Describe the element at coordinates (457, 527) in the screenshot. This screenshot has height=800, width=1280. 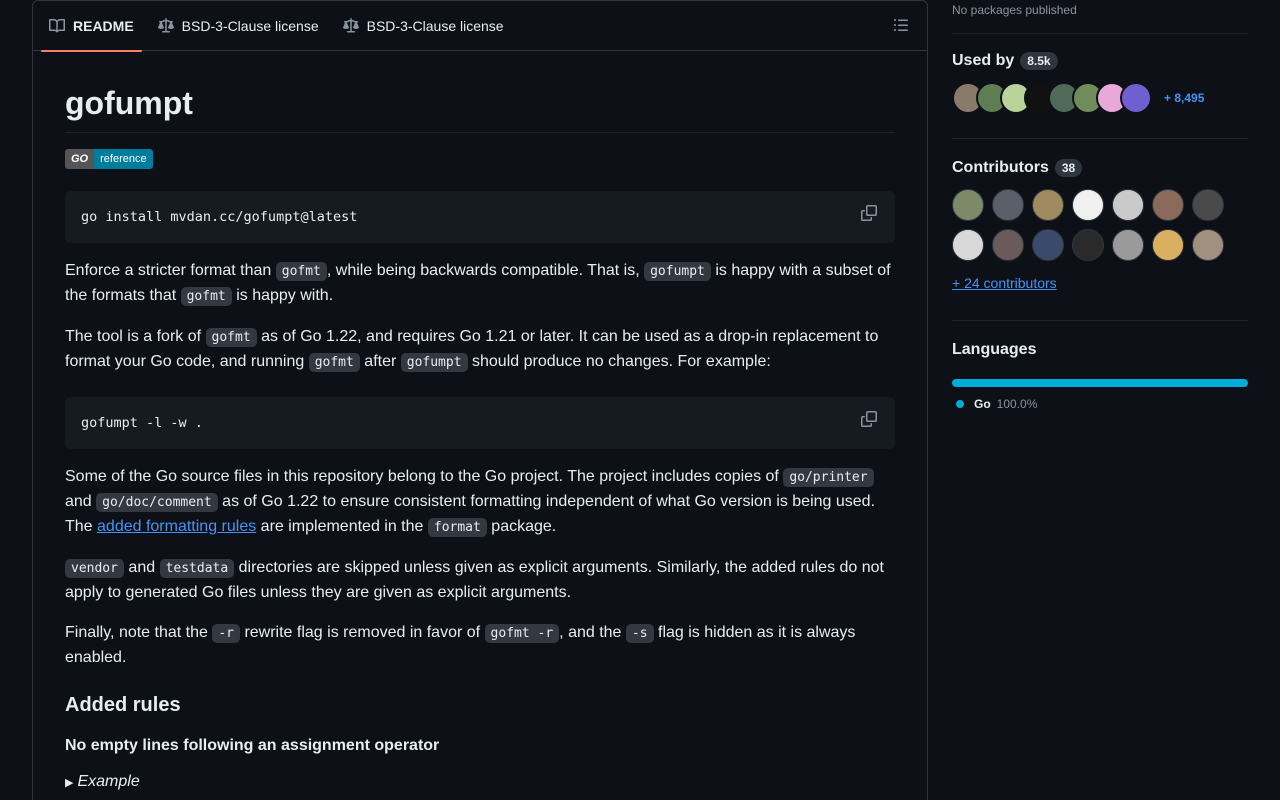
I see `inline-code: format` at that location.